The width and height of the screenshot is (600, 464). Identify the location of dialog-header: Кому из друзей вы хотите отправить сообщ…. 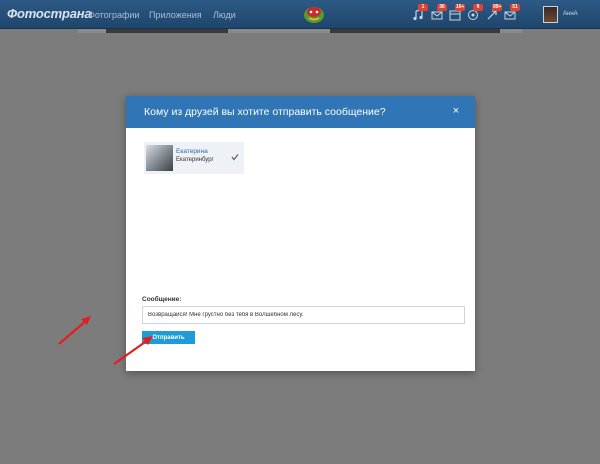
(300, 112).